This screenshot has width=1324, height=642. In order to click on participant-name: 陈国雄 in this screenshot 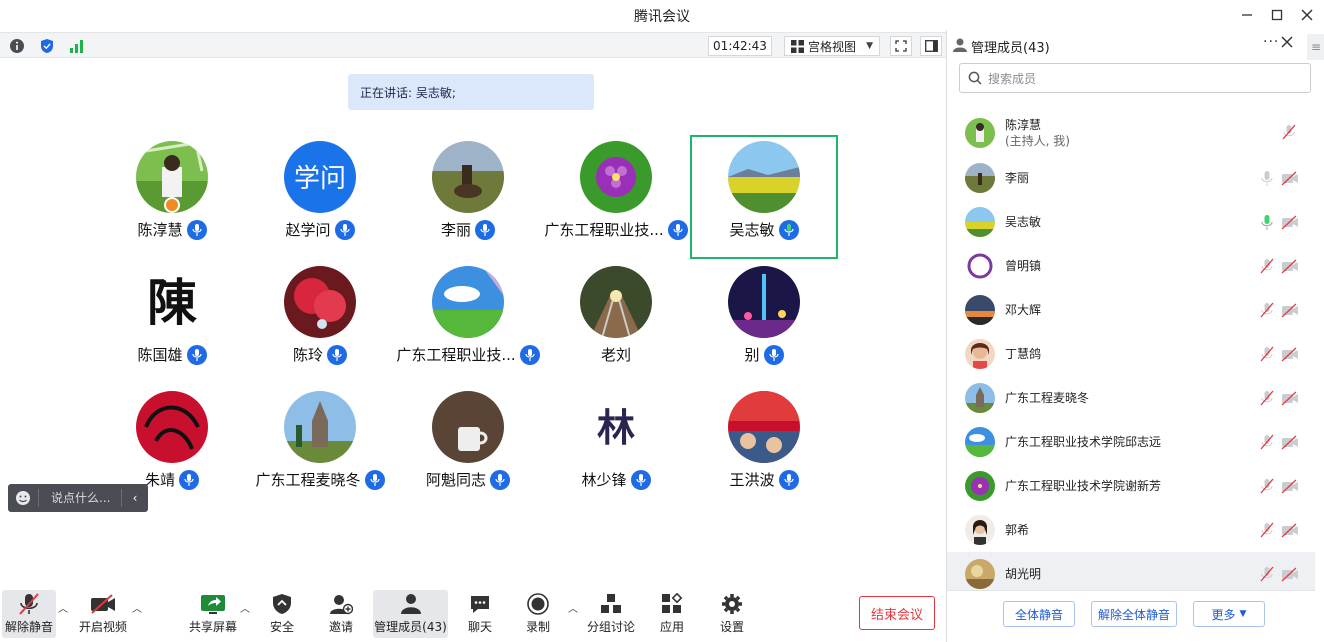, I will do `click(160, 355)`.